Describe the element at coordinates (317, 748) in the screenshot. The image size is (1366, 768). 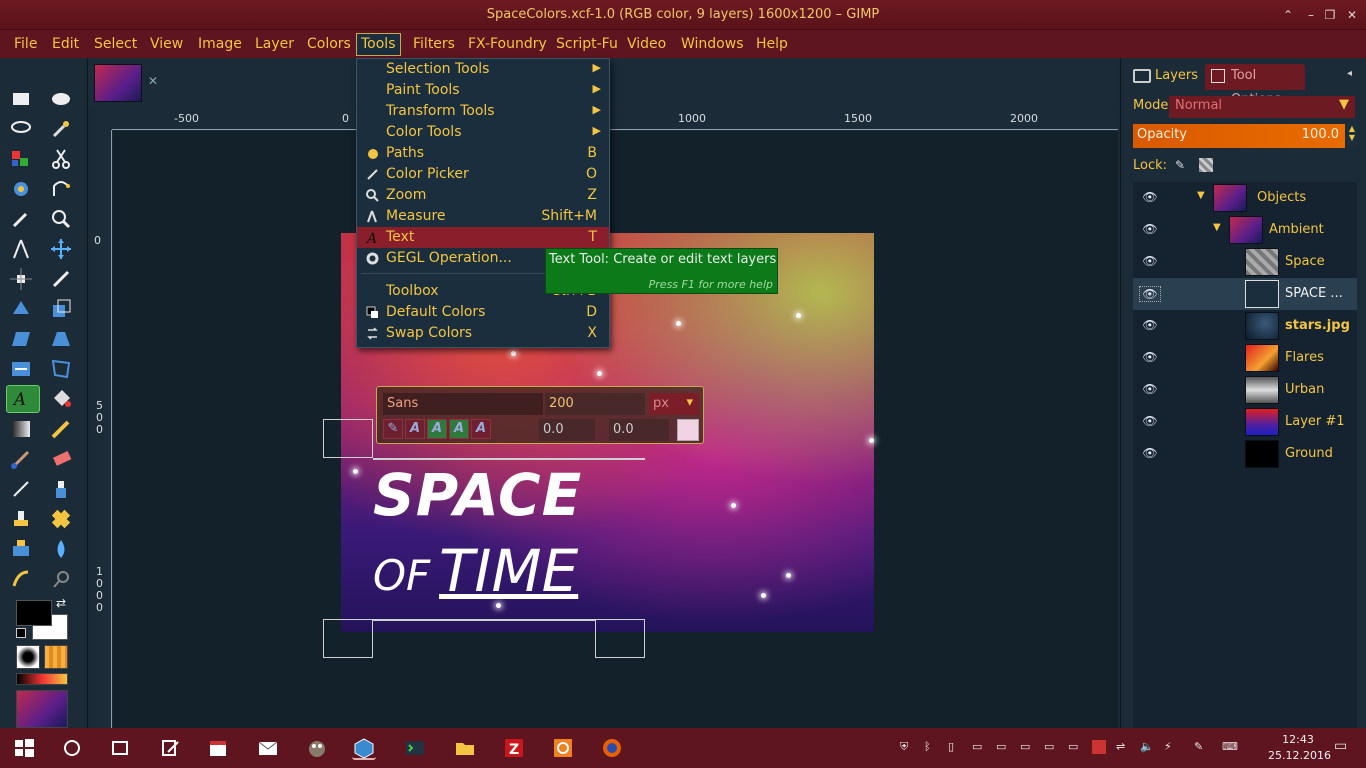
I see `gimp-icon` at that location.